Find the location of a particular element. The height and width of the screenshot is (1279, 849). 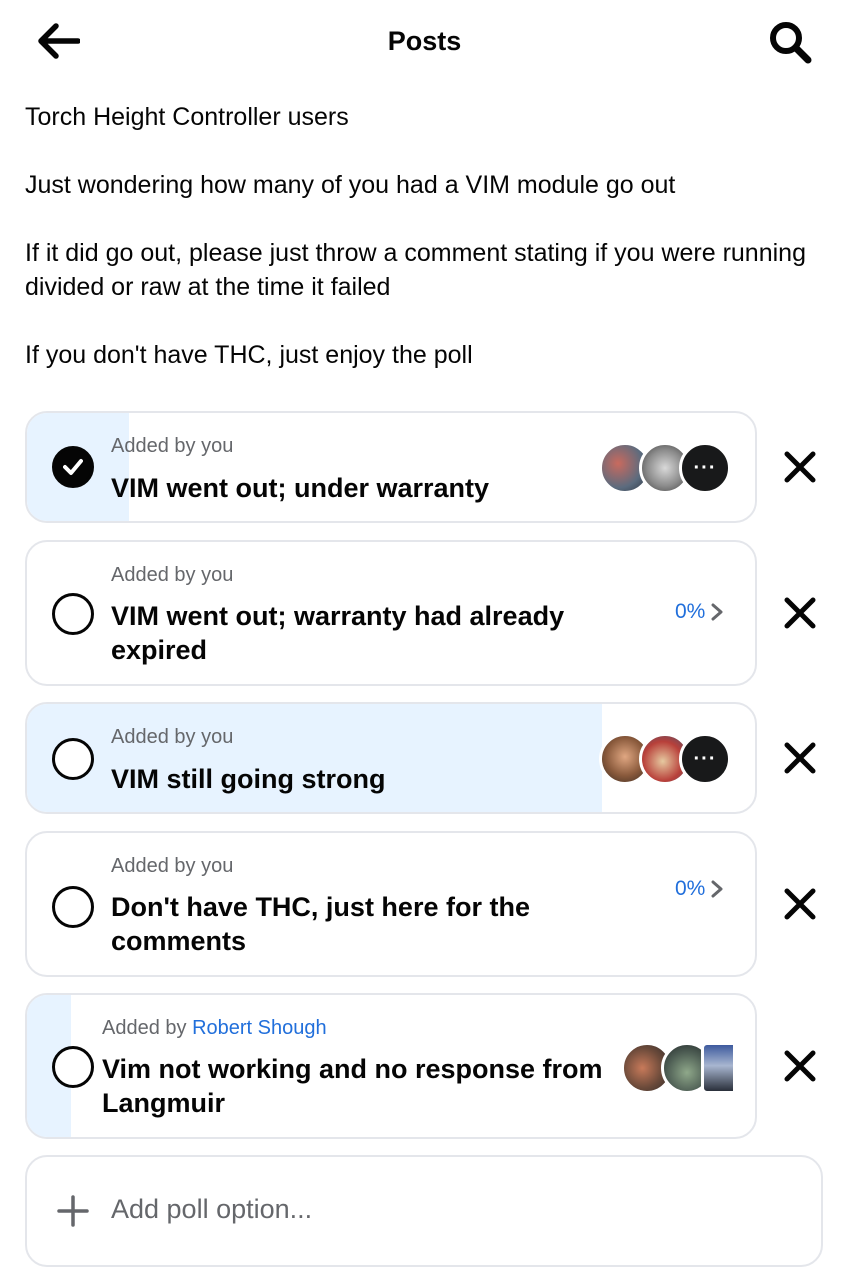

post-paragraph: Torch Height Controller users is located at coordinates (187, 117).